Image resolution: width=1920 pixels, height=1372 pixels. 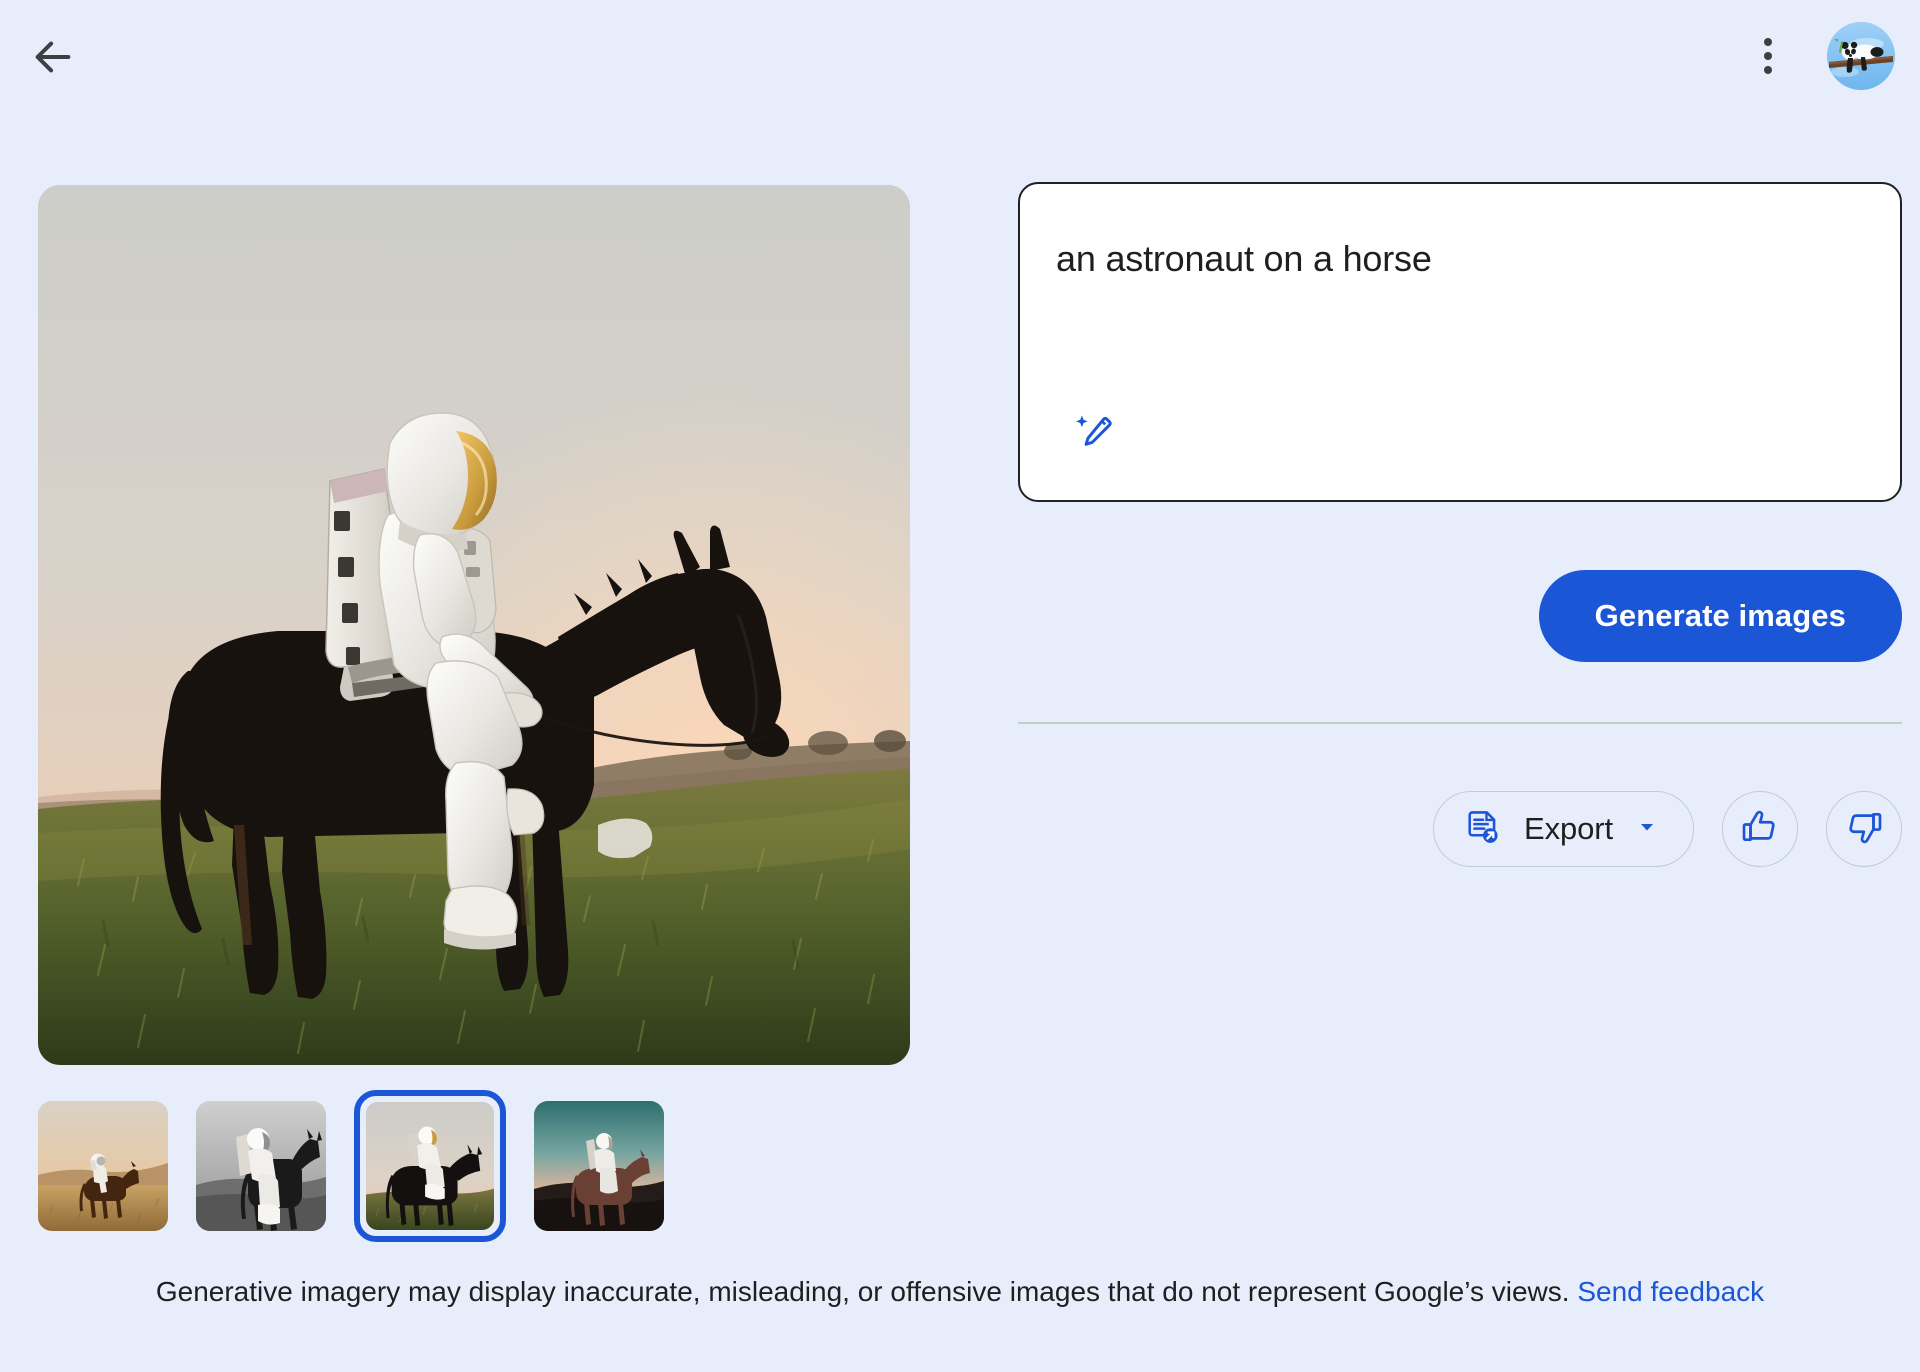 What do you see at coordinates (1568, 828) in the screenshot?
I see `export-label: Export` at bounding box center [1568, 828].